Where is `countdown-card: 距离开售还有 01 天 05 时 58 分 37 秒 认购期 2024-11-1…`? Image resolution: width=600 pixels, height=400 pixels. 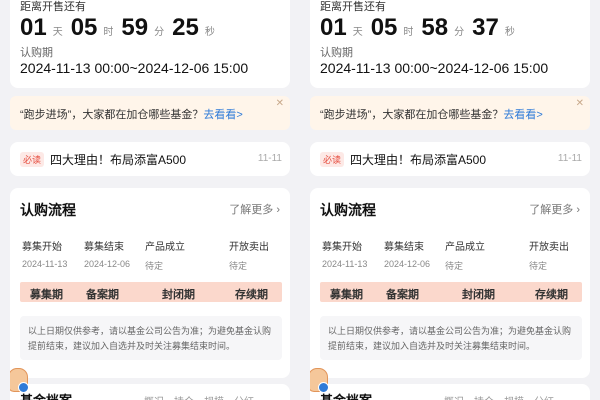 countdown-card: 距离开售还有 01 天 05 时 58 分 37 秒 认购期 2024-11-1… is located at coordinates (450, 44).